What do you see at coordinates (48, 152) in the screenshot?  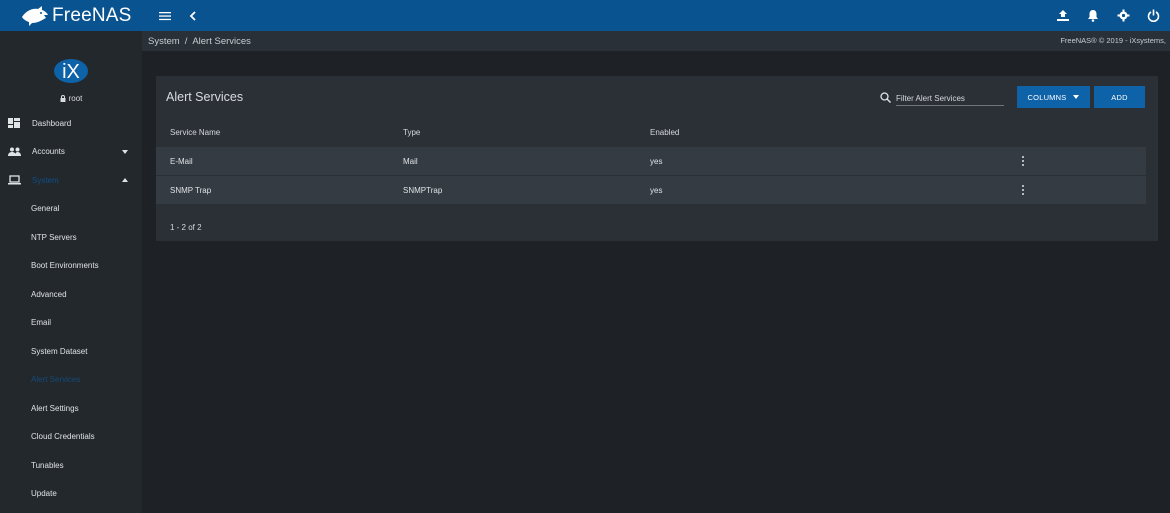 I see `sidebar-item-label: Accounts` at bounding box center [48, 152].